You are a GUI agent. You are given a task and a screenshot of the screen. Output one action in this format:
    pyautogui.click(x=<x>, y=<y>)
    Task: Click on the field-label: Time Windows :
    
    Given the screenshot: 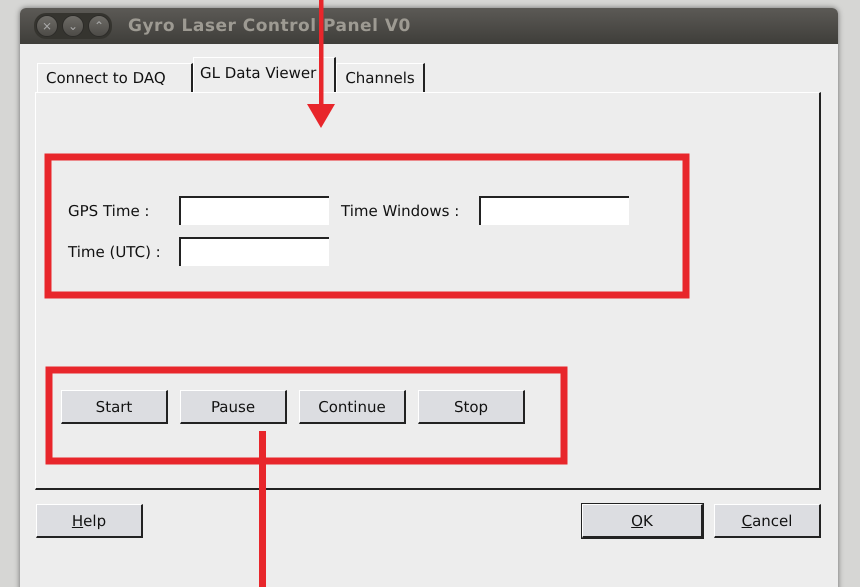 What is the action you would take?
    pyautogui.click(x=400, y=211)
    